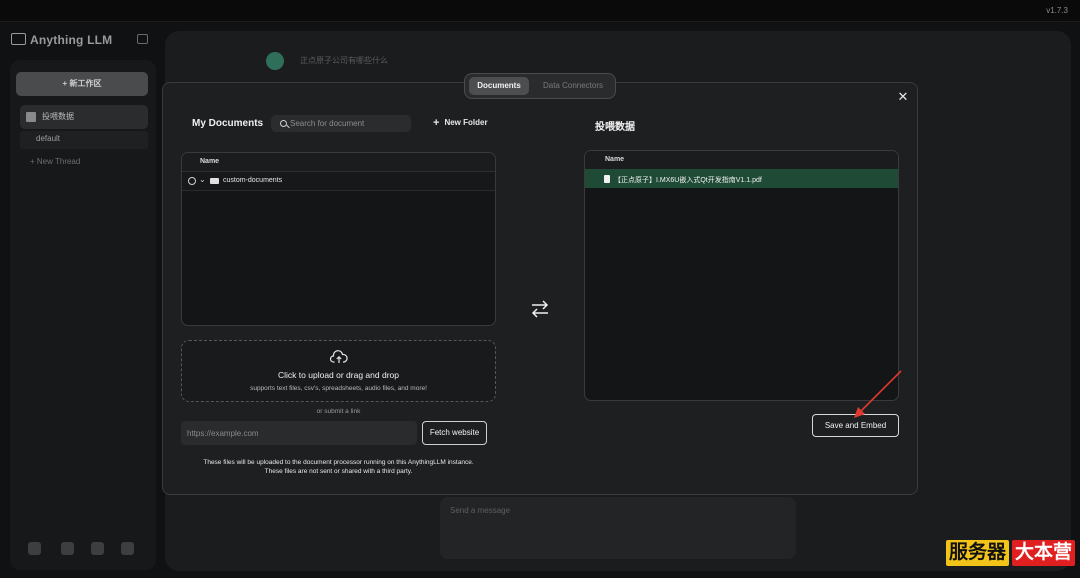  I want to click on select-radio, so click(192, 181).